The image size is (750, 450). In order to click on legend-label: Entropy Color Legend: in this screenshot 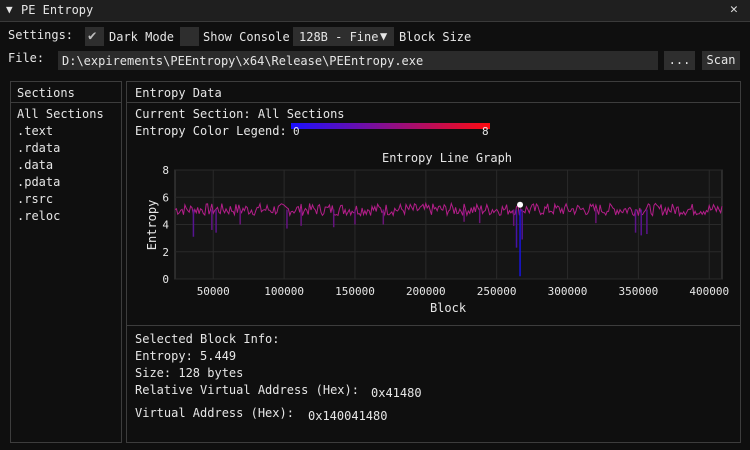, I will do `click(211, 131)`.